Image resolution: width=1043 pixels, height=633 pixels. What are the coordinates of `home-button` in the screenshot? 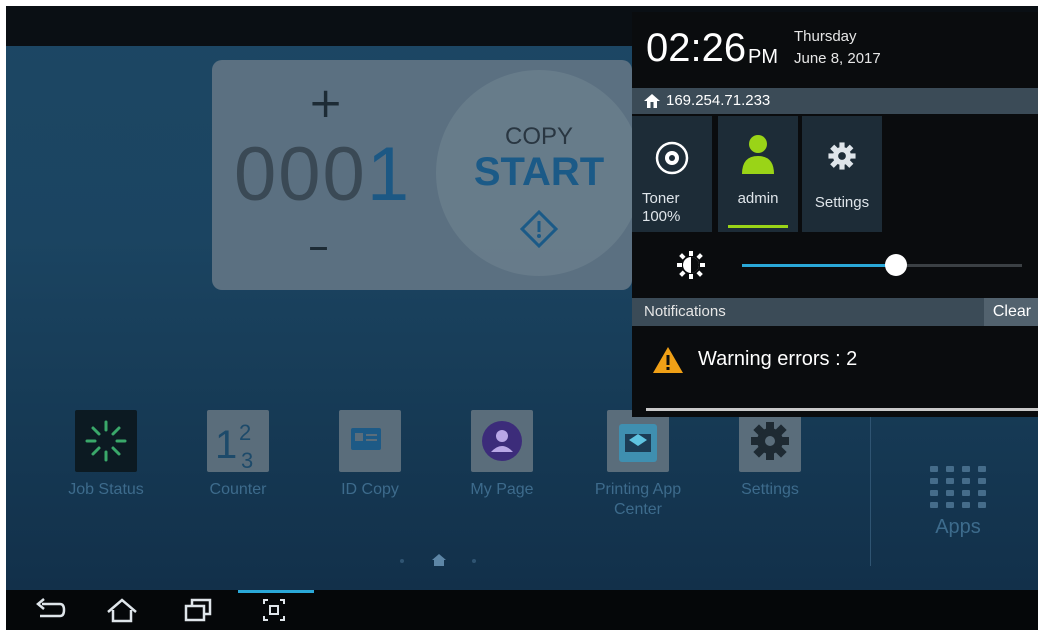 It's located at (122, 610).